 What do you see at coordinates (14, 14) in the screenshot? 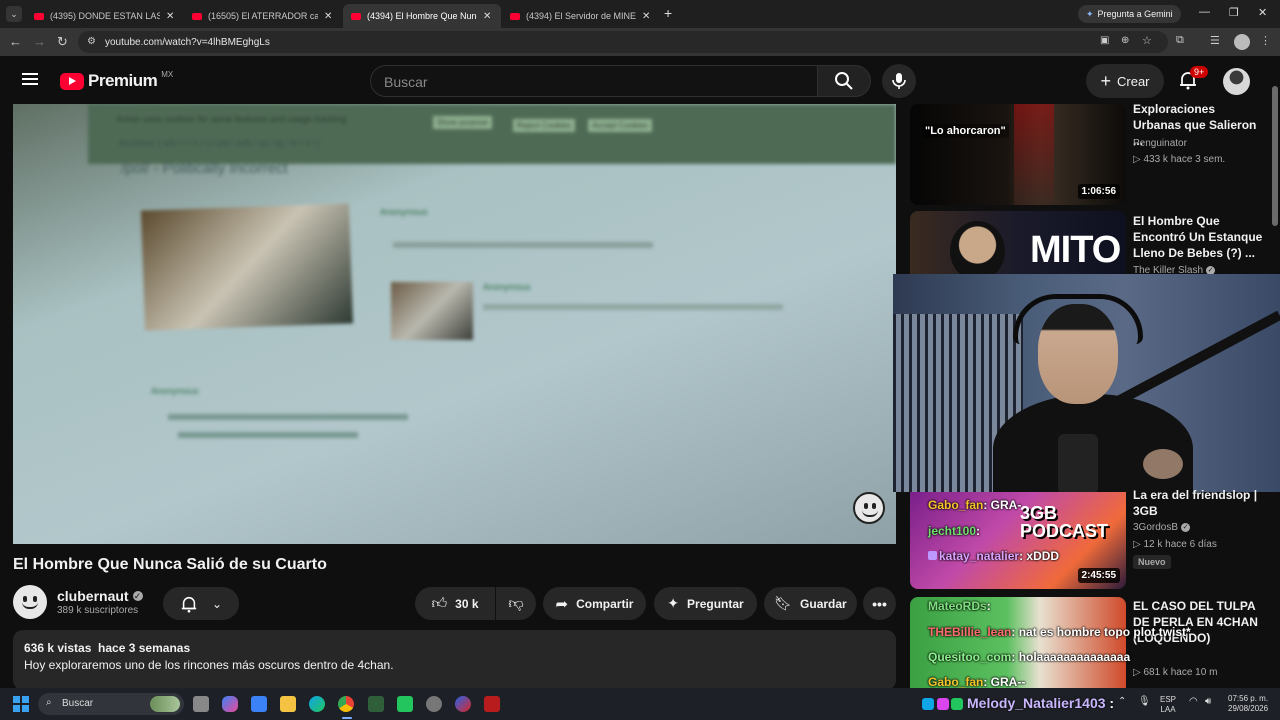
I see `tab-search-icon: ⌄` at bounding box center [14, 14].